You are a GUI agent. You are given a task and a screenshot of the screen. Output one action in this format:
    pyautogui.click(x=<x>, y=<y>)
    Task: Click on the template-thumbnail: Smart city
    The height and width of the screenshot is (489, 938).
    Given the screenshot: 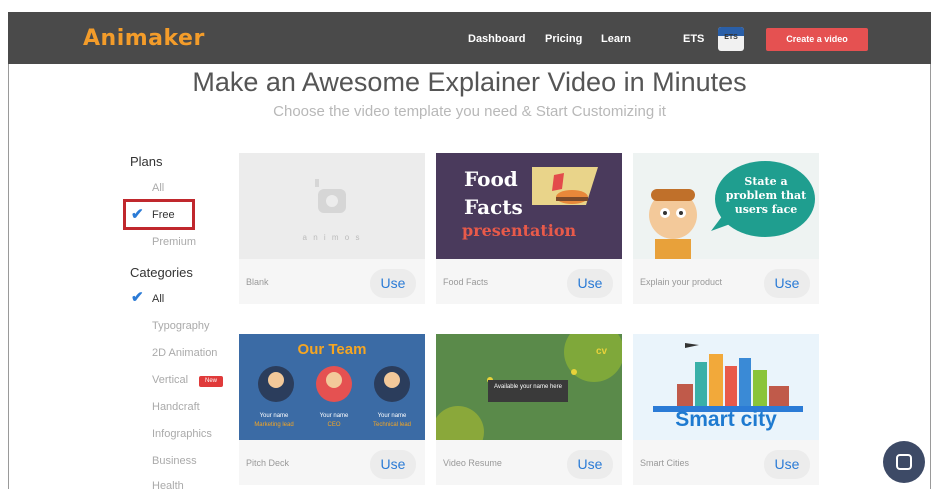 What is the action you would take?
    pyautogui.click(x=726, y=387)
    